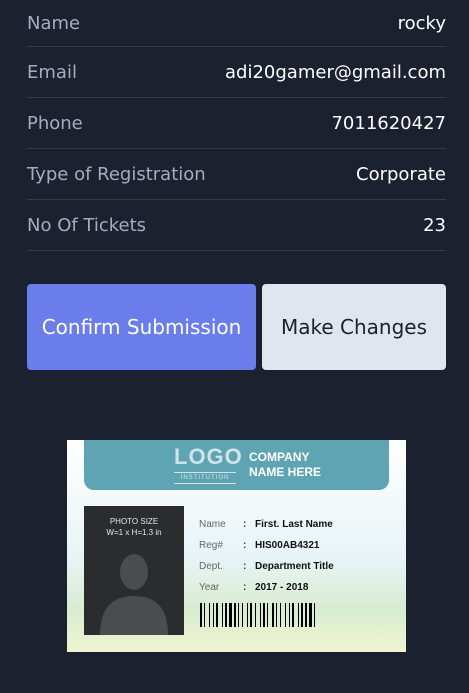 Image resolution: width=469 pixels, height=693 pixels. I want to click on photo-placeholder: PHOTO SIZE W=1 x H=1.3 in, so click(134, 570).